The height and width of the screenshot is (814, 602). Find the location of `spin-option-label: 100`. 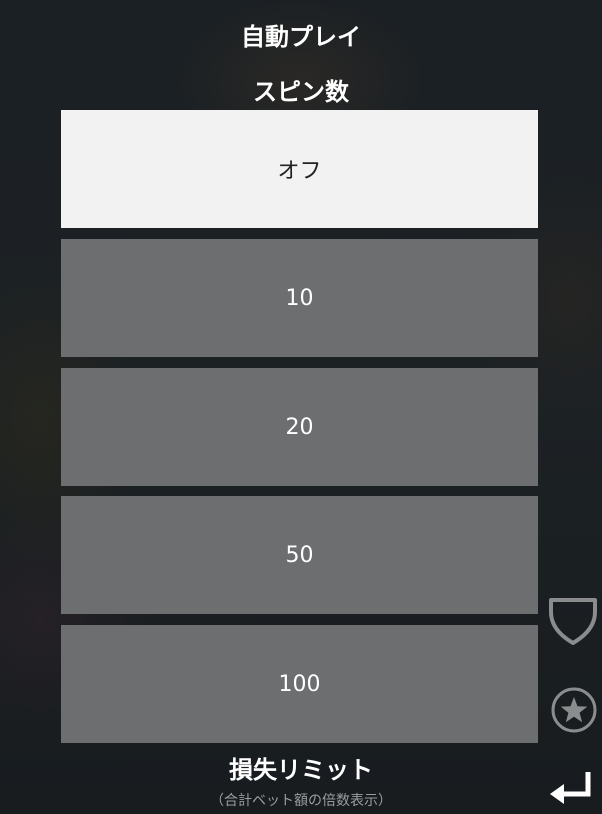

spin-option-label: 100 is located at coordinates (299, 684).